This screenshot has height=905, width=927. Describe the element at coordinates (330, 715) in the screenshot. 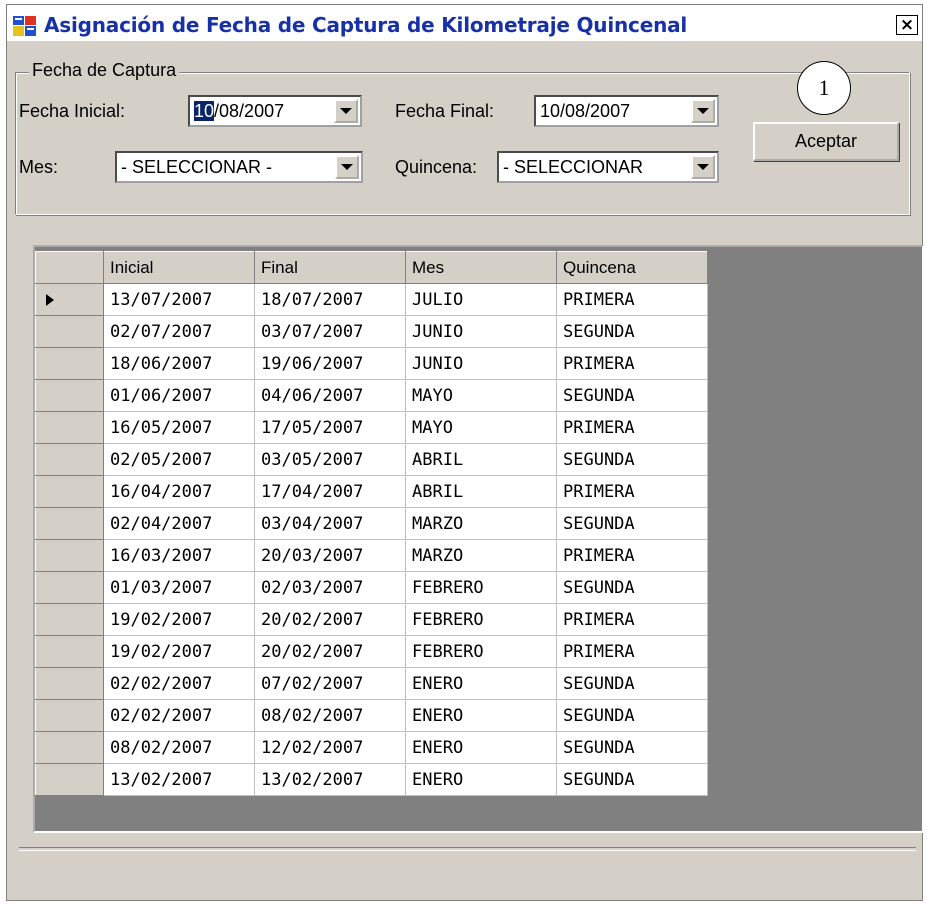

I see `cell-final: 08/02/2007` at that location.